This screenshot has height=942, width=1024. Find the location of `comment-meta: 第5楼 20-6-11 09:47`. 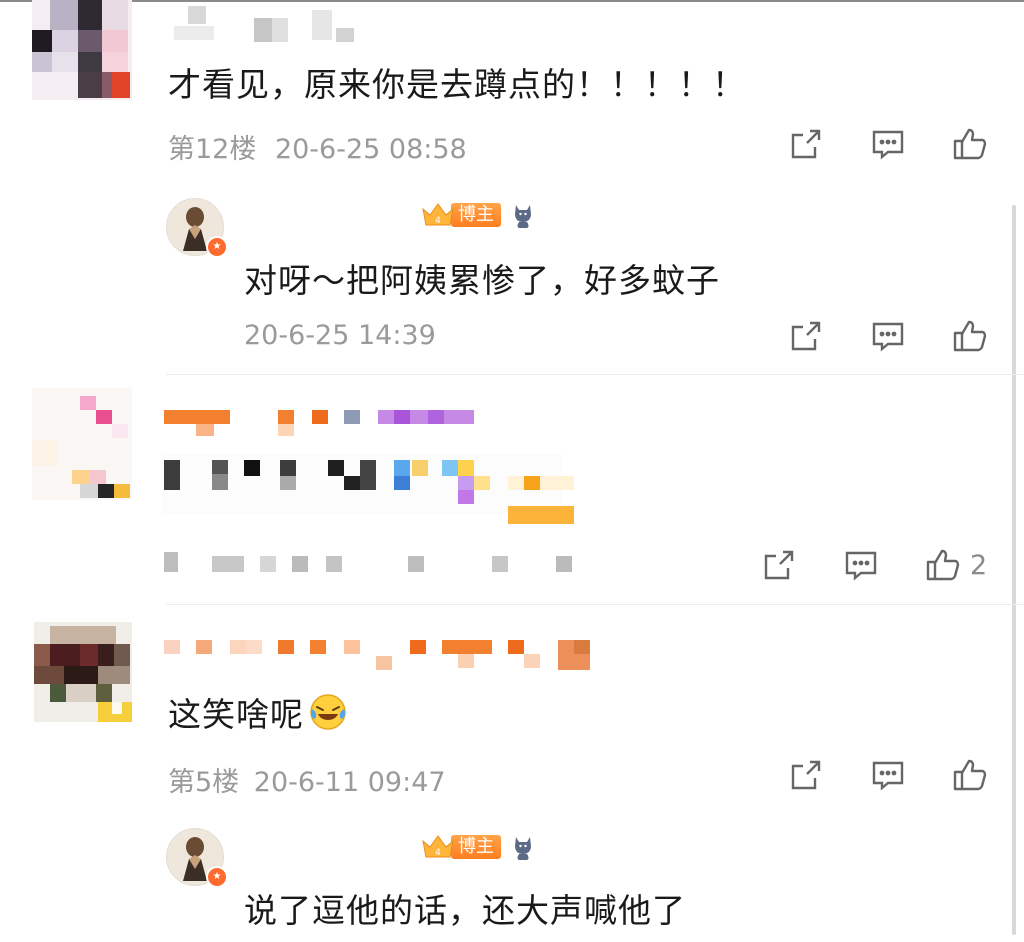

comment-meta: 第5楼 20-6-11 09:47 is located at coordinates (307, 779).